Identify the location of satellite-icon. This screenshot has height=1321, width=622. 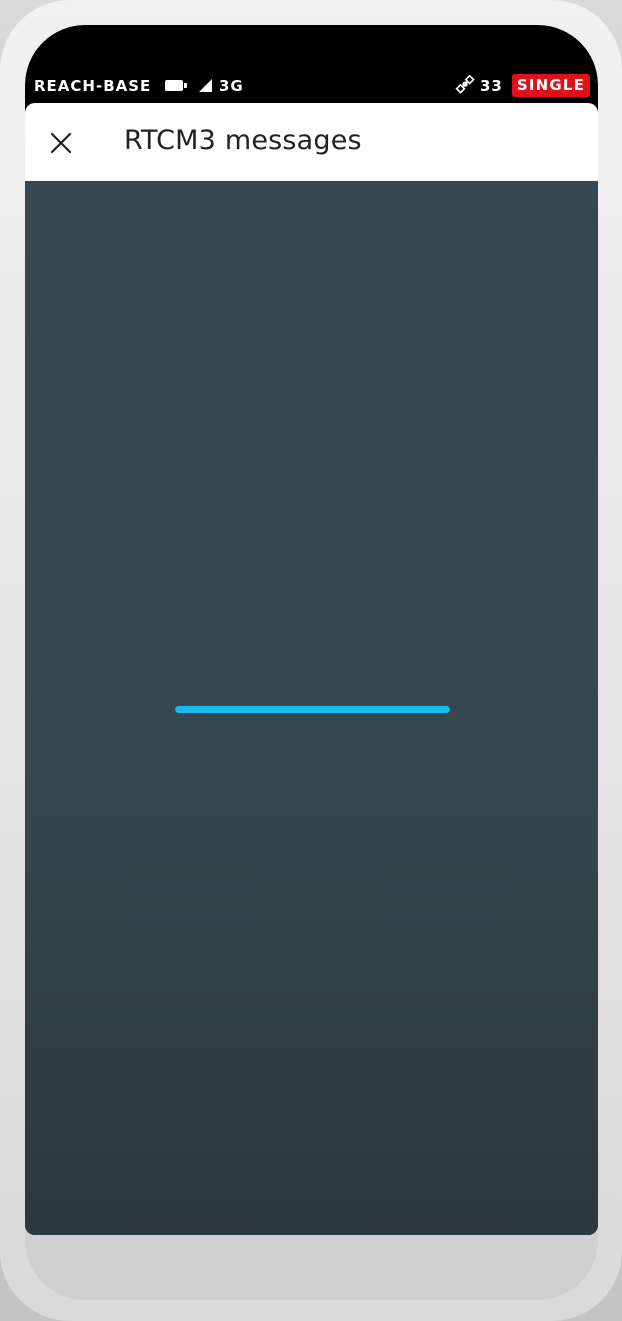
(465, 84).